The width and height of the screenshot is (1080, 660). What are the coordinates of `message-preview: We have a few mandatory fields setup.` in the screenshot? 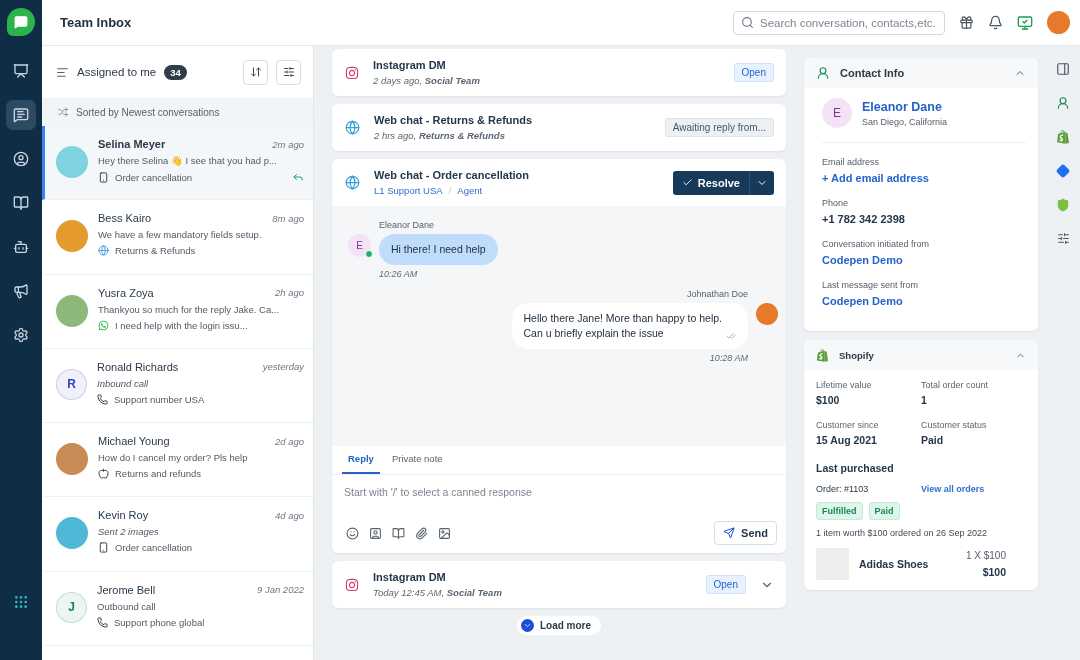 It's located at (180, 235).